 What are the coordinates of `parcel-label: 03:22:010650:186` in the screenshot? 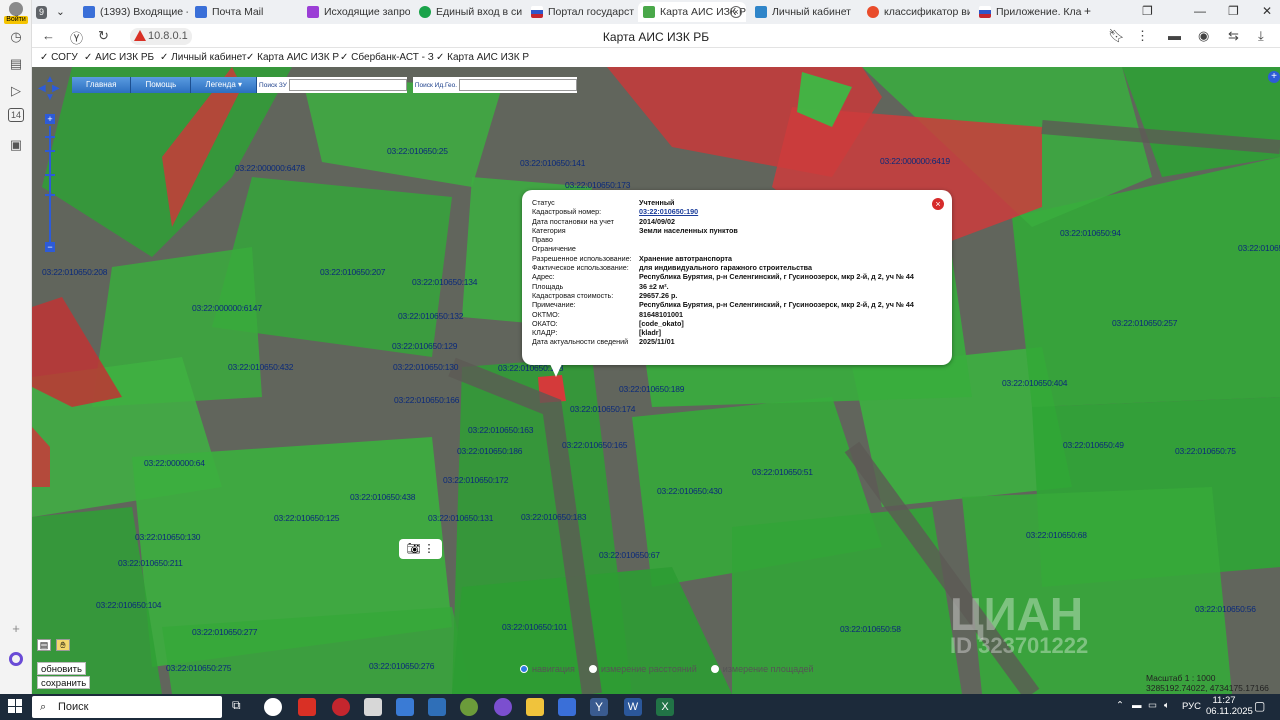 It's located at (490, 451).